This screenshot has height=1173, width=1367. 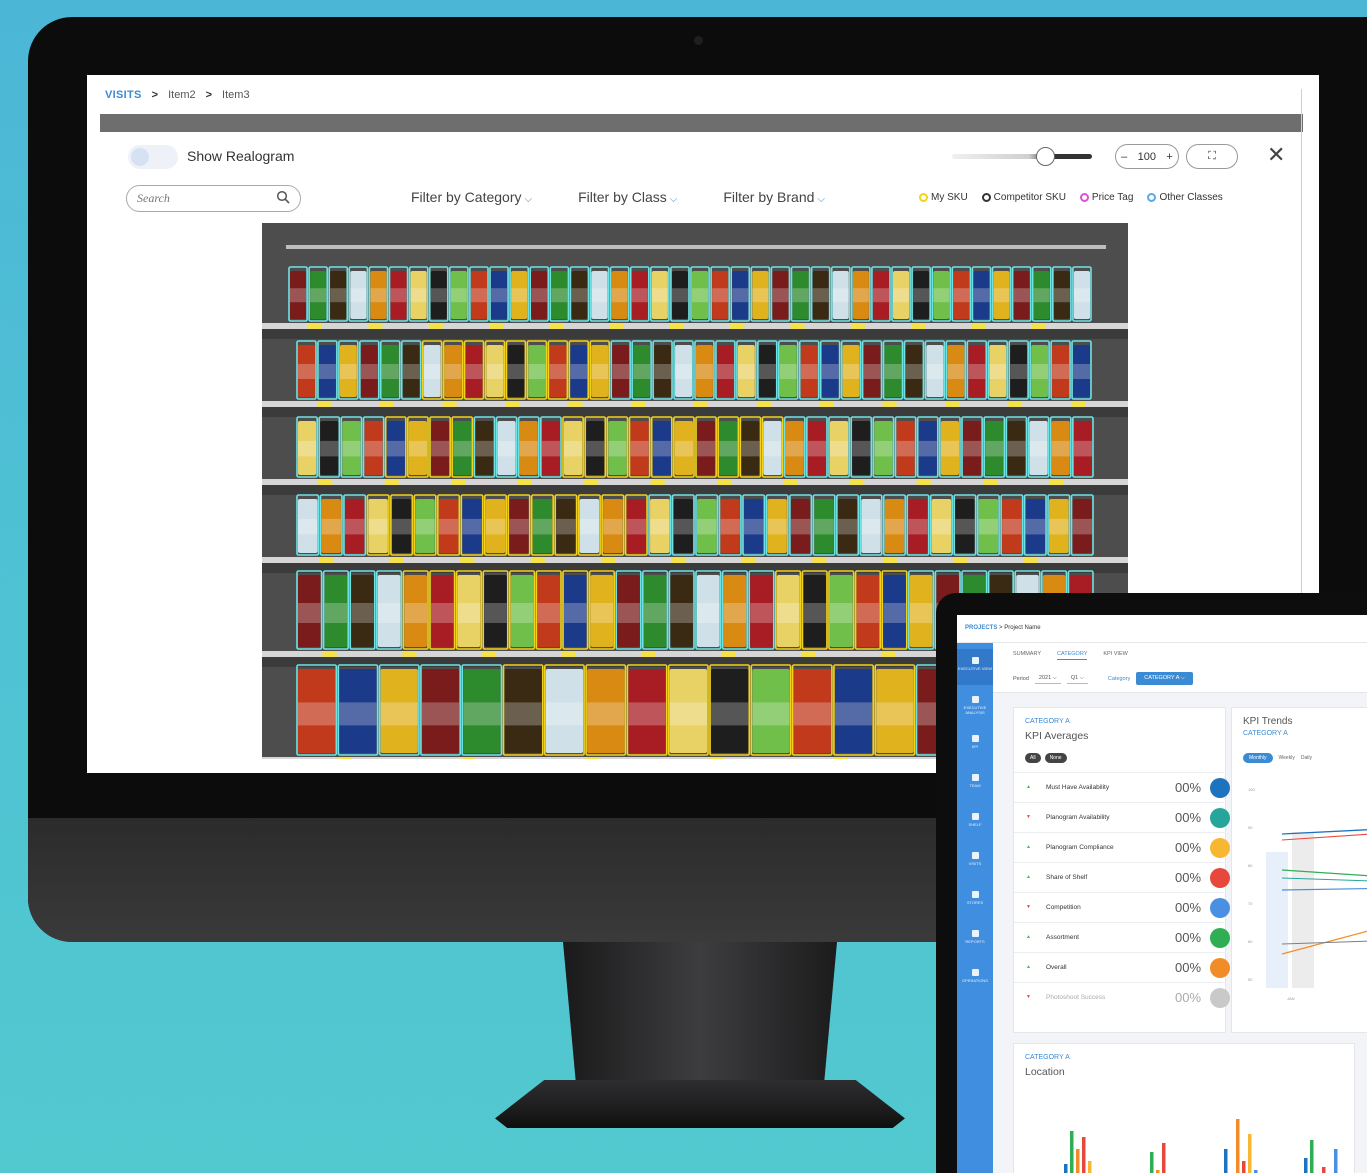 I want to click on kpi-label: Share of Shelf, so click(x=1067, y=877).